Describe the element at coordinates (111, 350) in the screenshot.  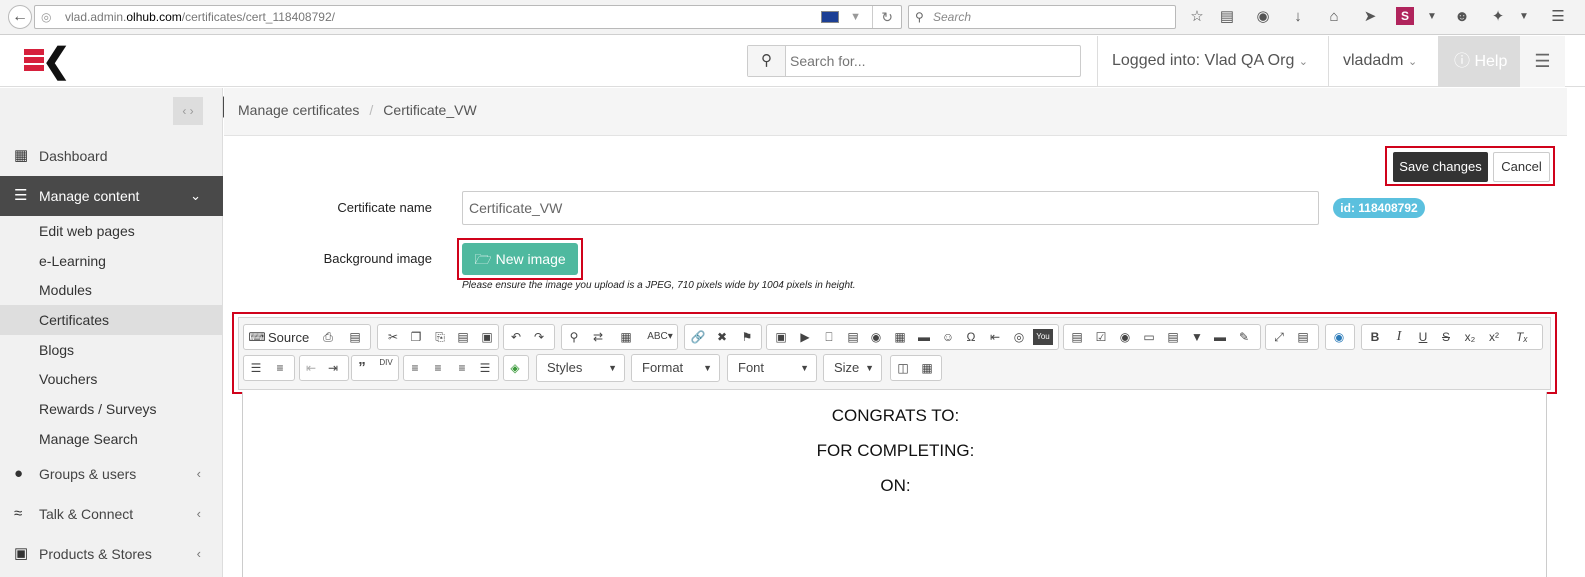
I see `sidebar-subitem-blogs: Blogs` at that location.